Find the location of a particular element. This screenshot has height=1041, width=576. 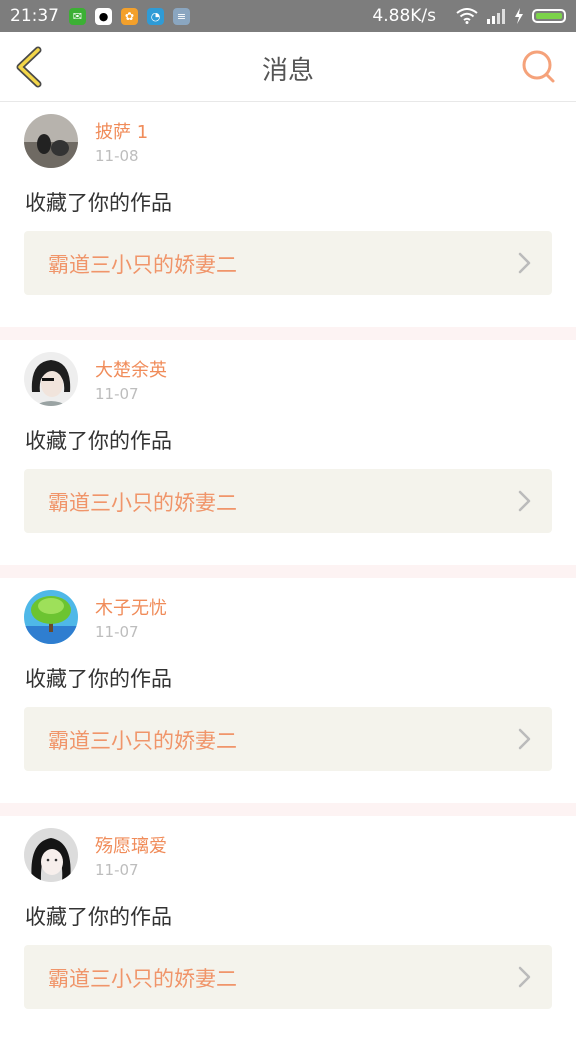

app-blue-icon: ◔ is located at coordinates (155, 16).